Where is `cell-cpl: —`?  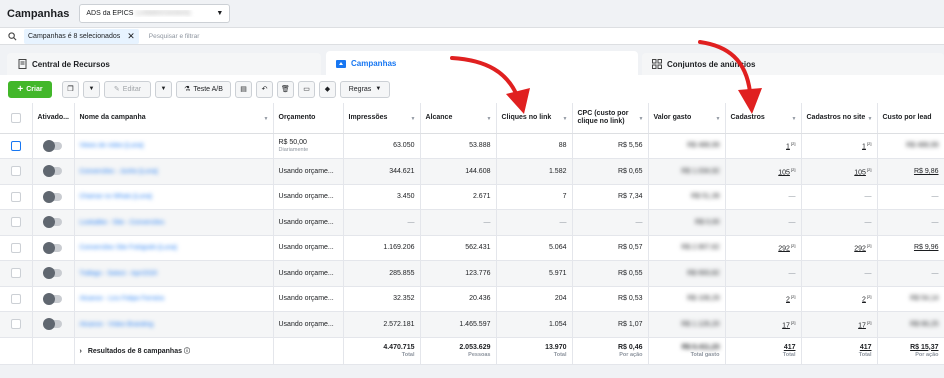 cell-cpl: — is located at coordinates (935, 273).